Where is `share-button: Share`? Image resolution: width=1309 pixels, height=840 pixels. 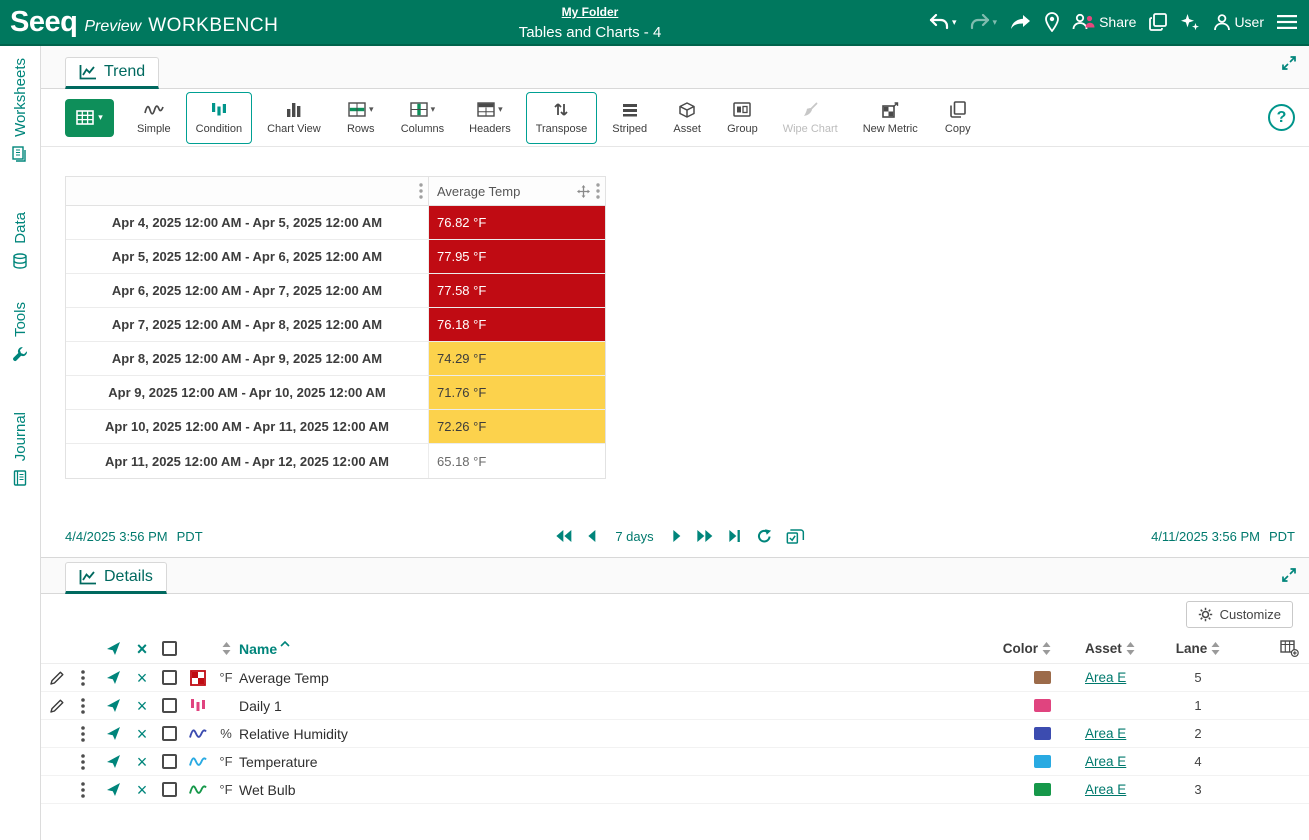 share-button: Share is located at coordinates (1104, 22).